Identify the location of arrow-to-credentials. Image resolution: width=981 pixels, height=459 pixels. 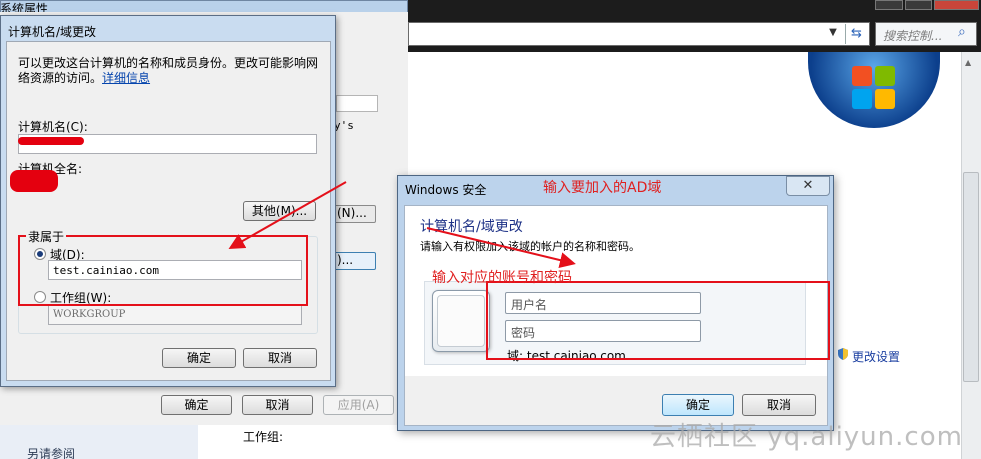
(501, 247).